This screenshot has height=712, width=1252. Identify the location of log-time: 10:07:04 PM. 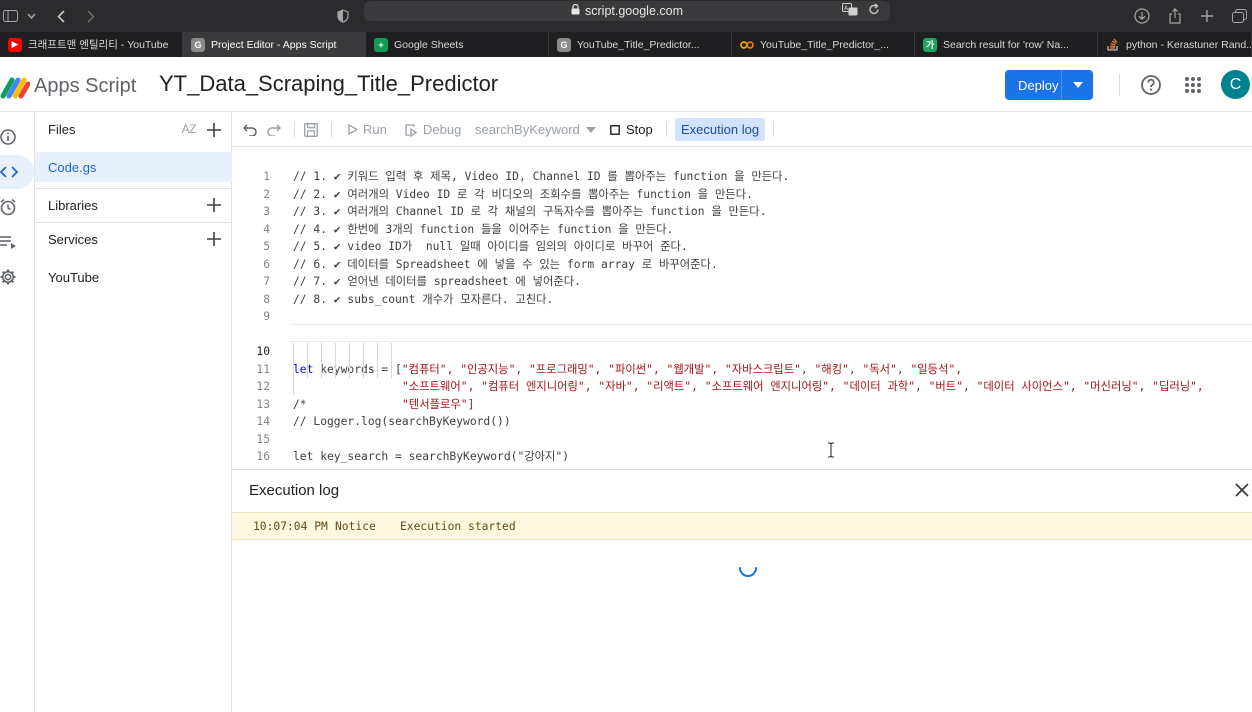
(290, 526).